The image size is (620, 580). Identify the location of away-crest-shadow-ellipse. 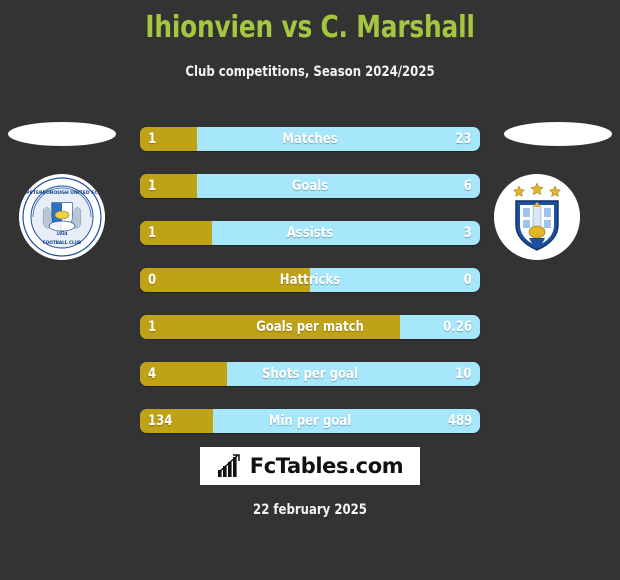
(558, 134).